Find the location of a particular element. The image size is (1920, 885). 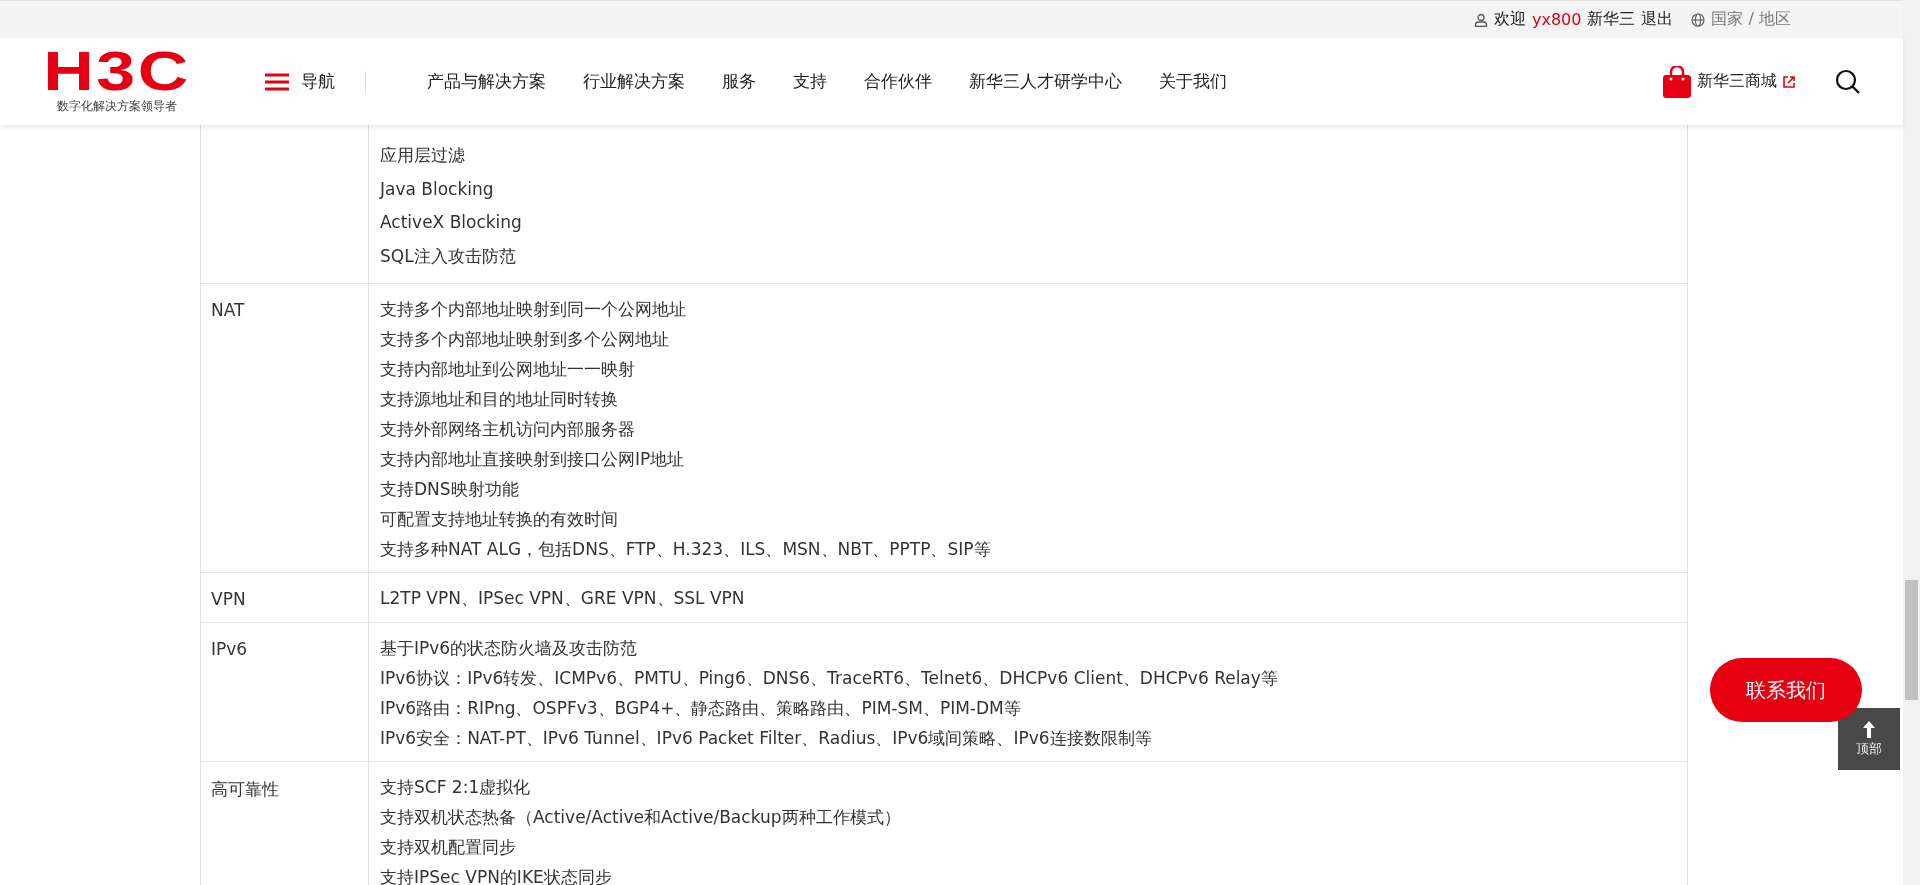

region-link: 国家 / 地区 is located at coordinates (1751, 19).